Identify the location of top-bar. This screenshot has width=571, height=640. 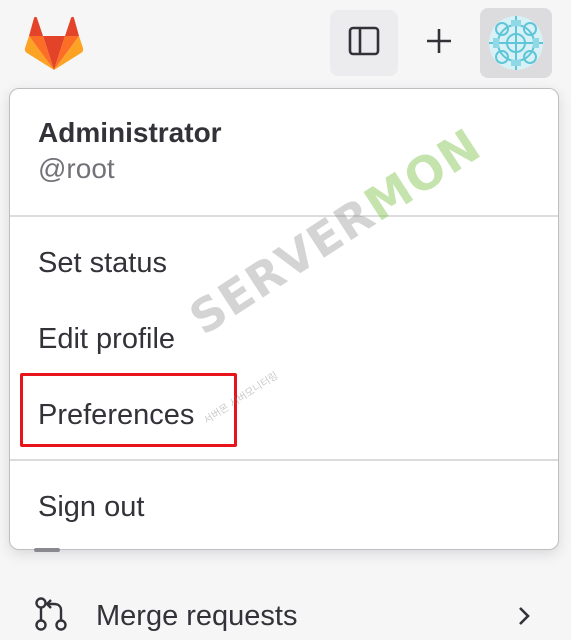
(285, 44).